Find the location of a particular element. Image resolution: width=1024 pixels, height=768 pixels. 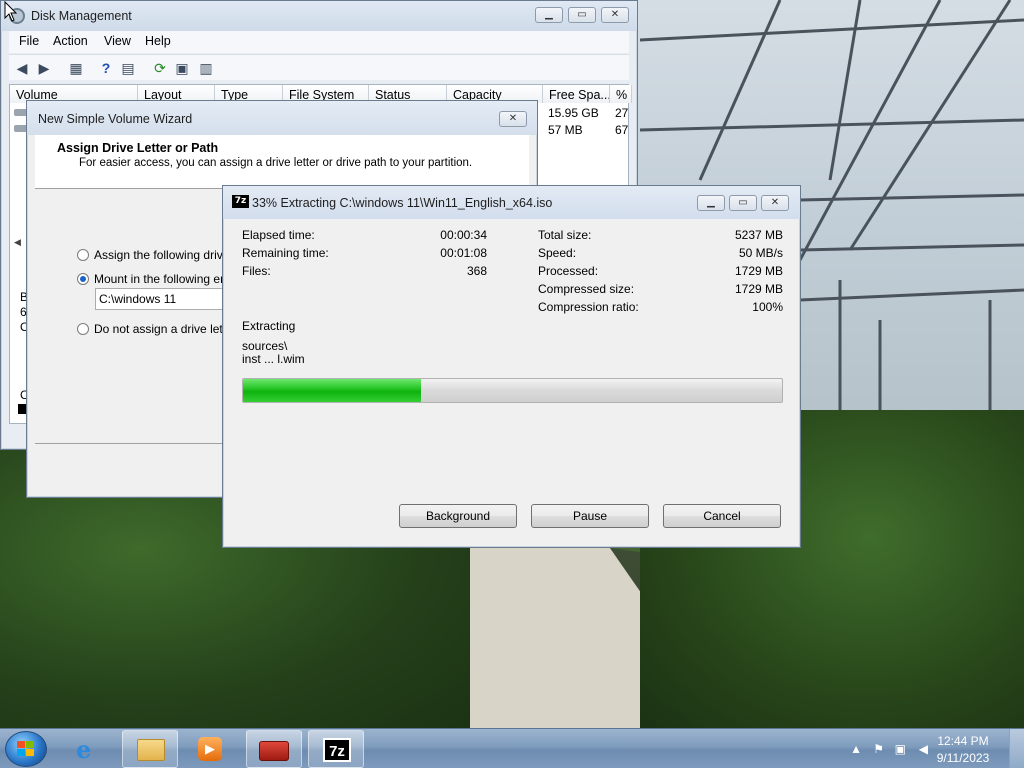

wizard-heading: Assign Drive Letter or Path is located at coordinates (138, 148).